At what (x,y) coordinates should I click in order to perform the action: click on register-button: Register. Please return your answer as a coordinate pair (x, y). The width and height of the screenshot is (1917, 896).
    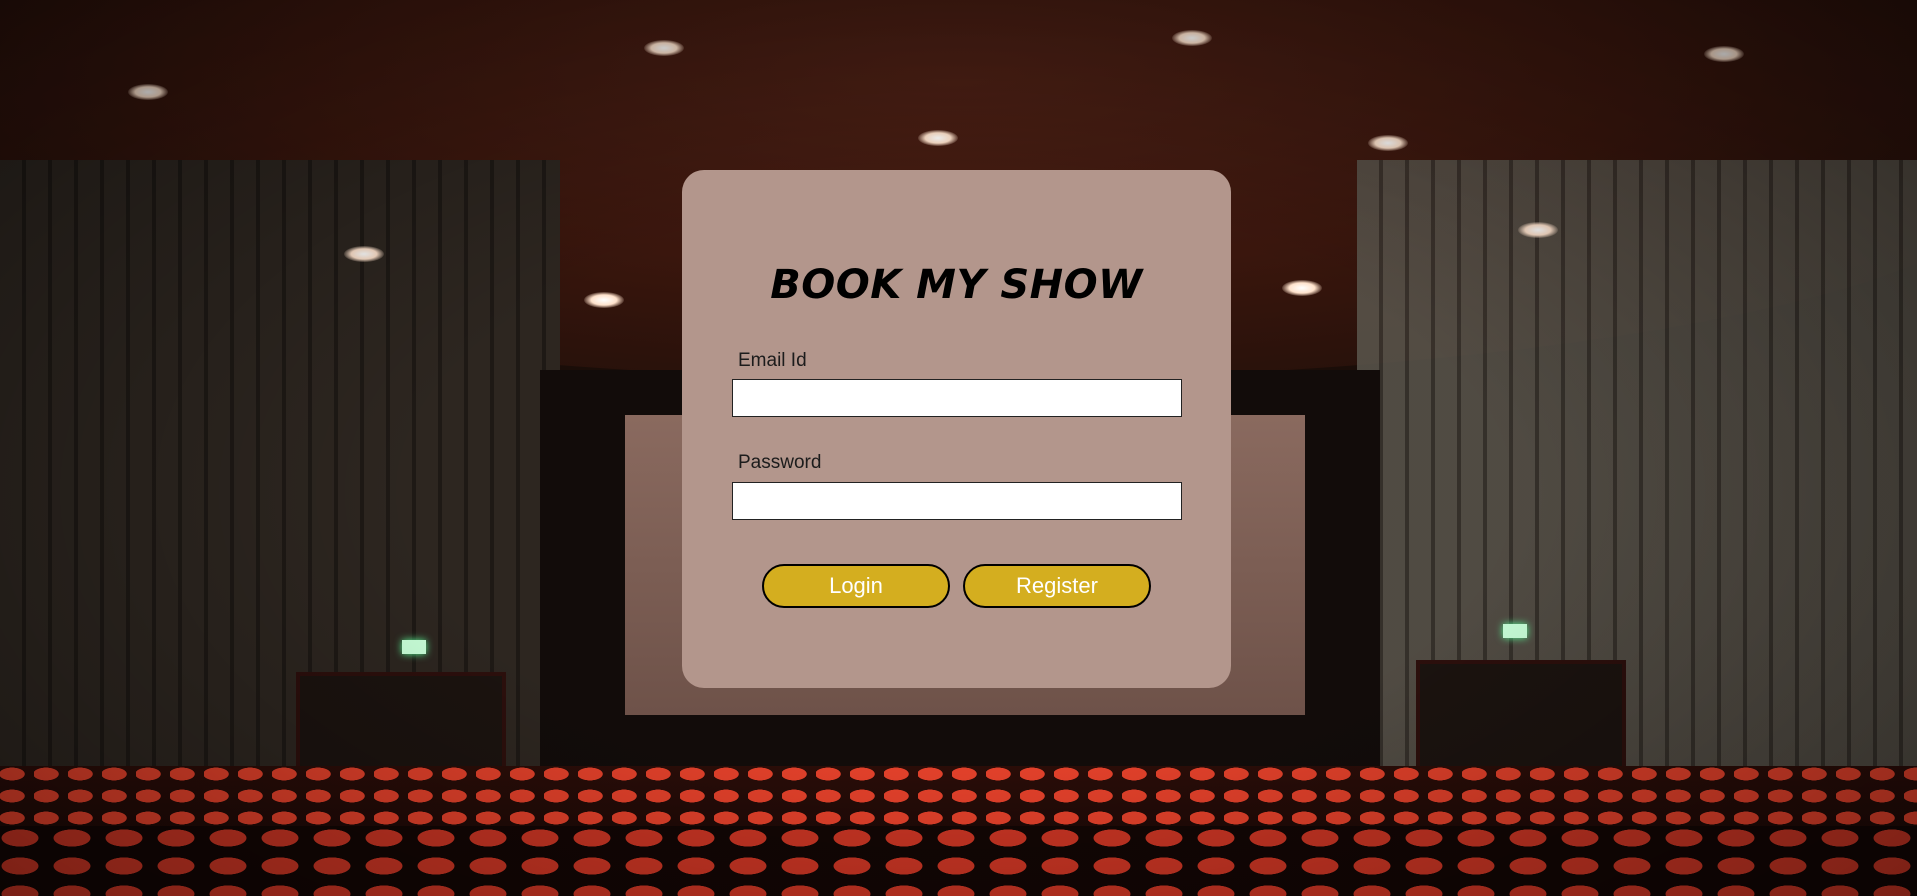
    Looking at the image, I should click on (1057, 586).